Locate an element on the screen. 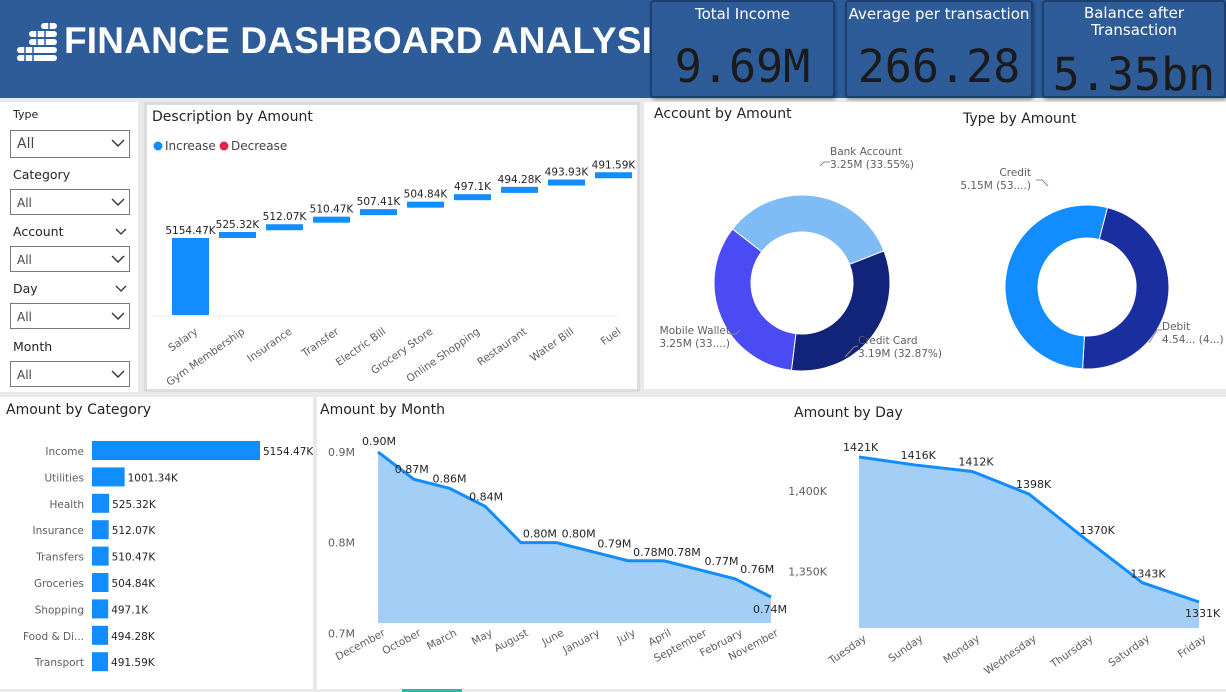  kpi-label: Average per transaction is located at coordinates (939, 14).